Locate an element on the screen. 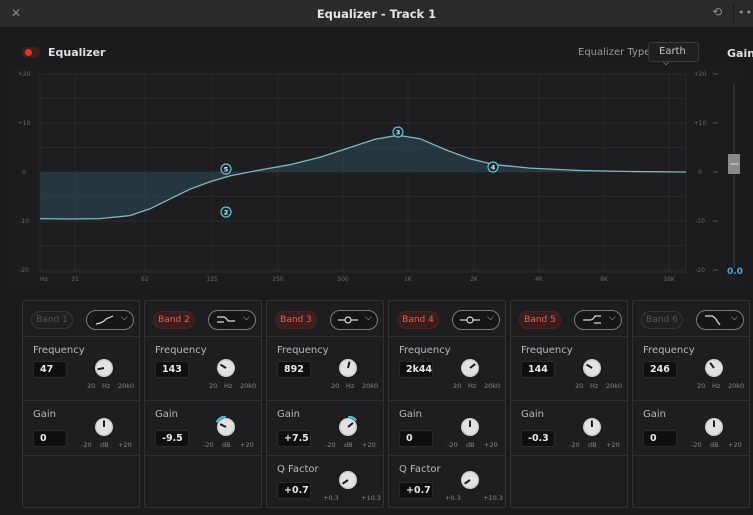  band-toggle-button: Band 3 is located at coordinates (296, 320).